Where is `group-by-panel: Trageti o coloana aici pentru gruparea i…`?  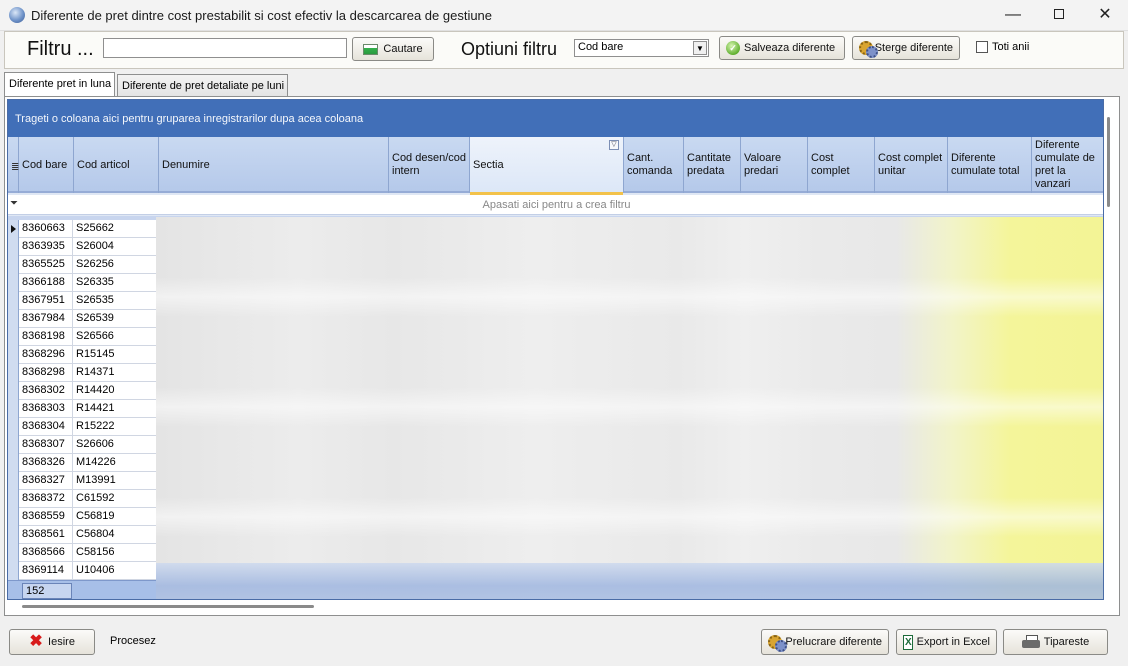
group-by-panel: Trageti o coloana aici pentru gruparea i… is located at coordinates (555, 118).